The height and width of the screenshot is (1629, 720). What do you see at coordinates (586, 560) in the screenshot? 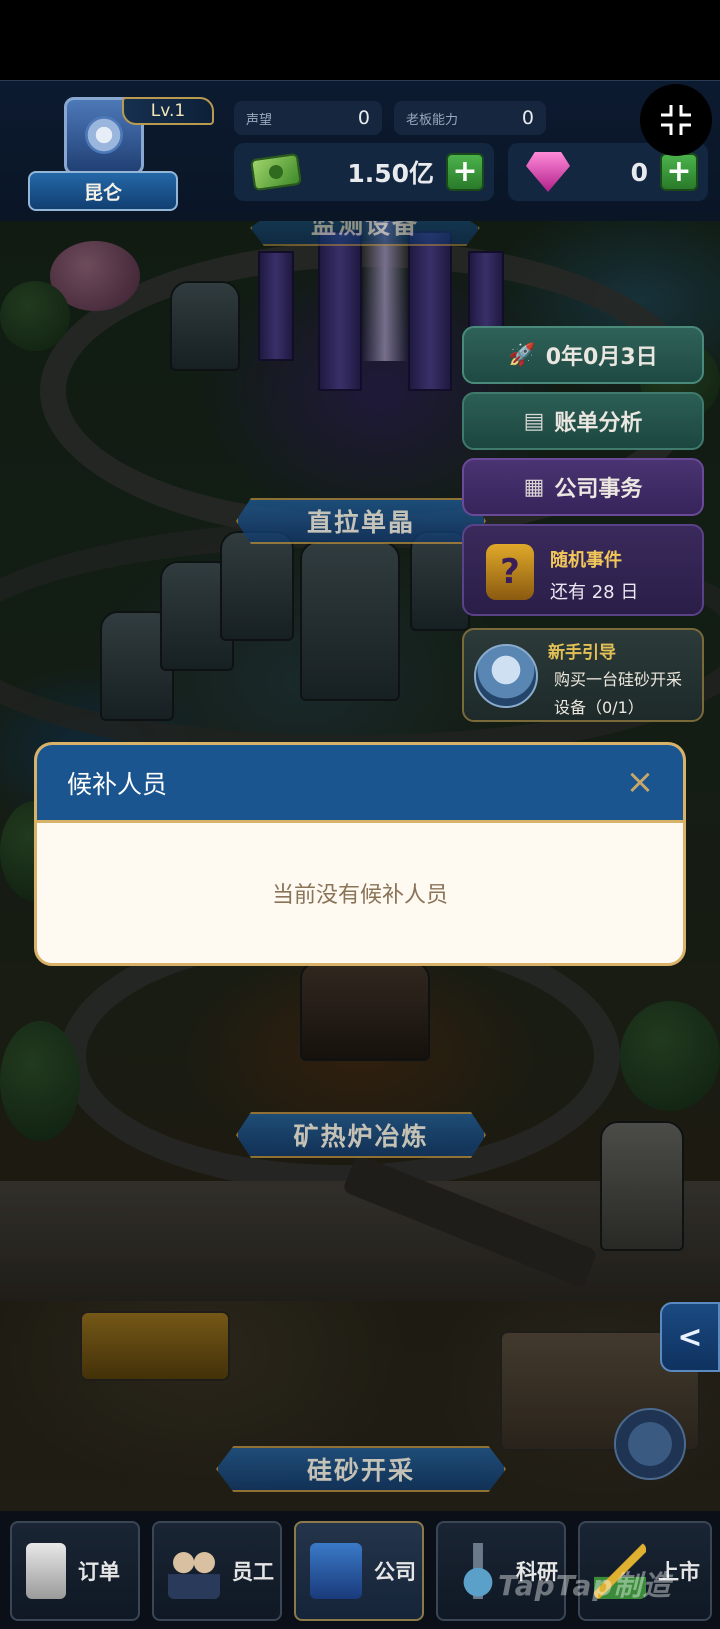
I see `random-event-title: 随机事件` at bounding box center [586, 560].